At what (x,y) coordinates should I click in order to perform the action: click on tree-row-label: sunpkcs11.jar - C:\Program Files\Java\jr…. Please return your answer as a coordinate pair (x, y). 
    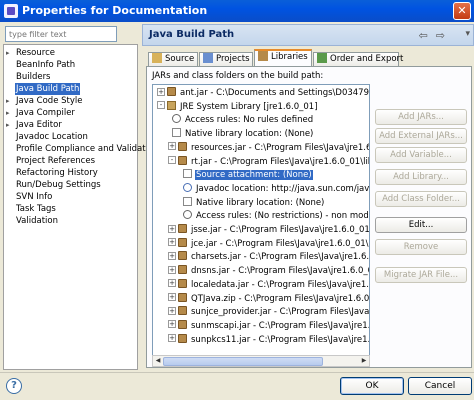
    Looking at the image, I should click on (280, 339).